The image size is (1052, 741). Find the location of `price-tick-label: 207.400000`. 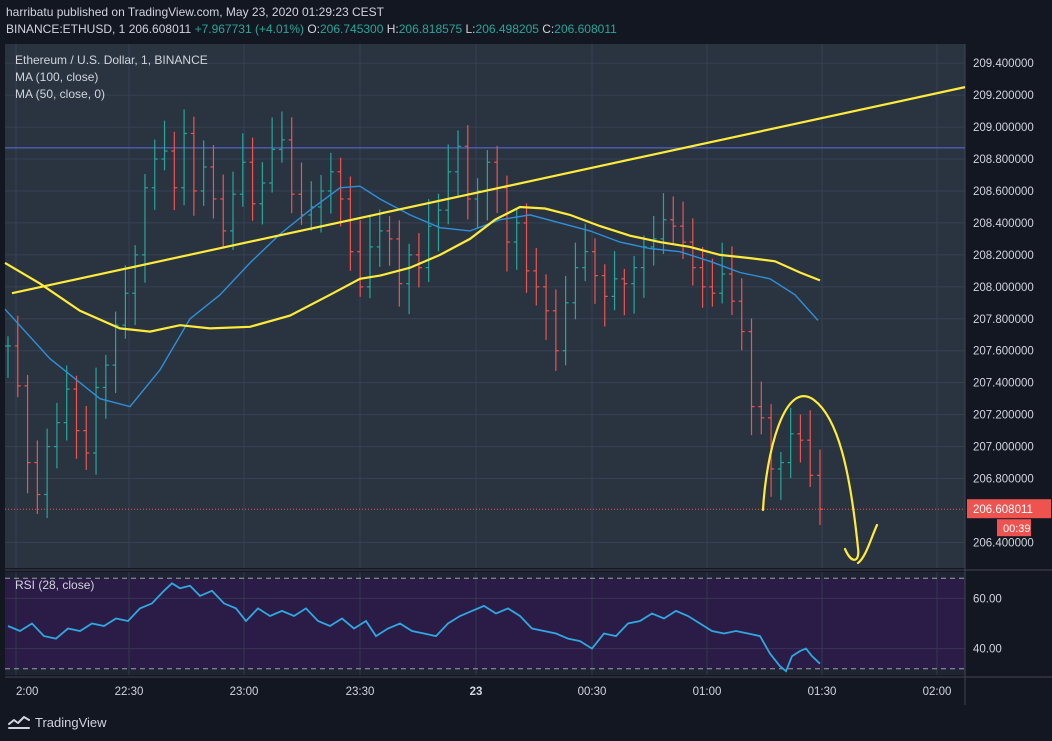

price-tick-label: 207.400000 is located at coordinates (1003, 384).